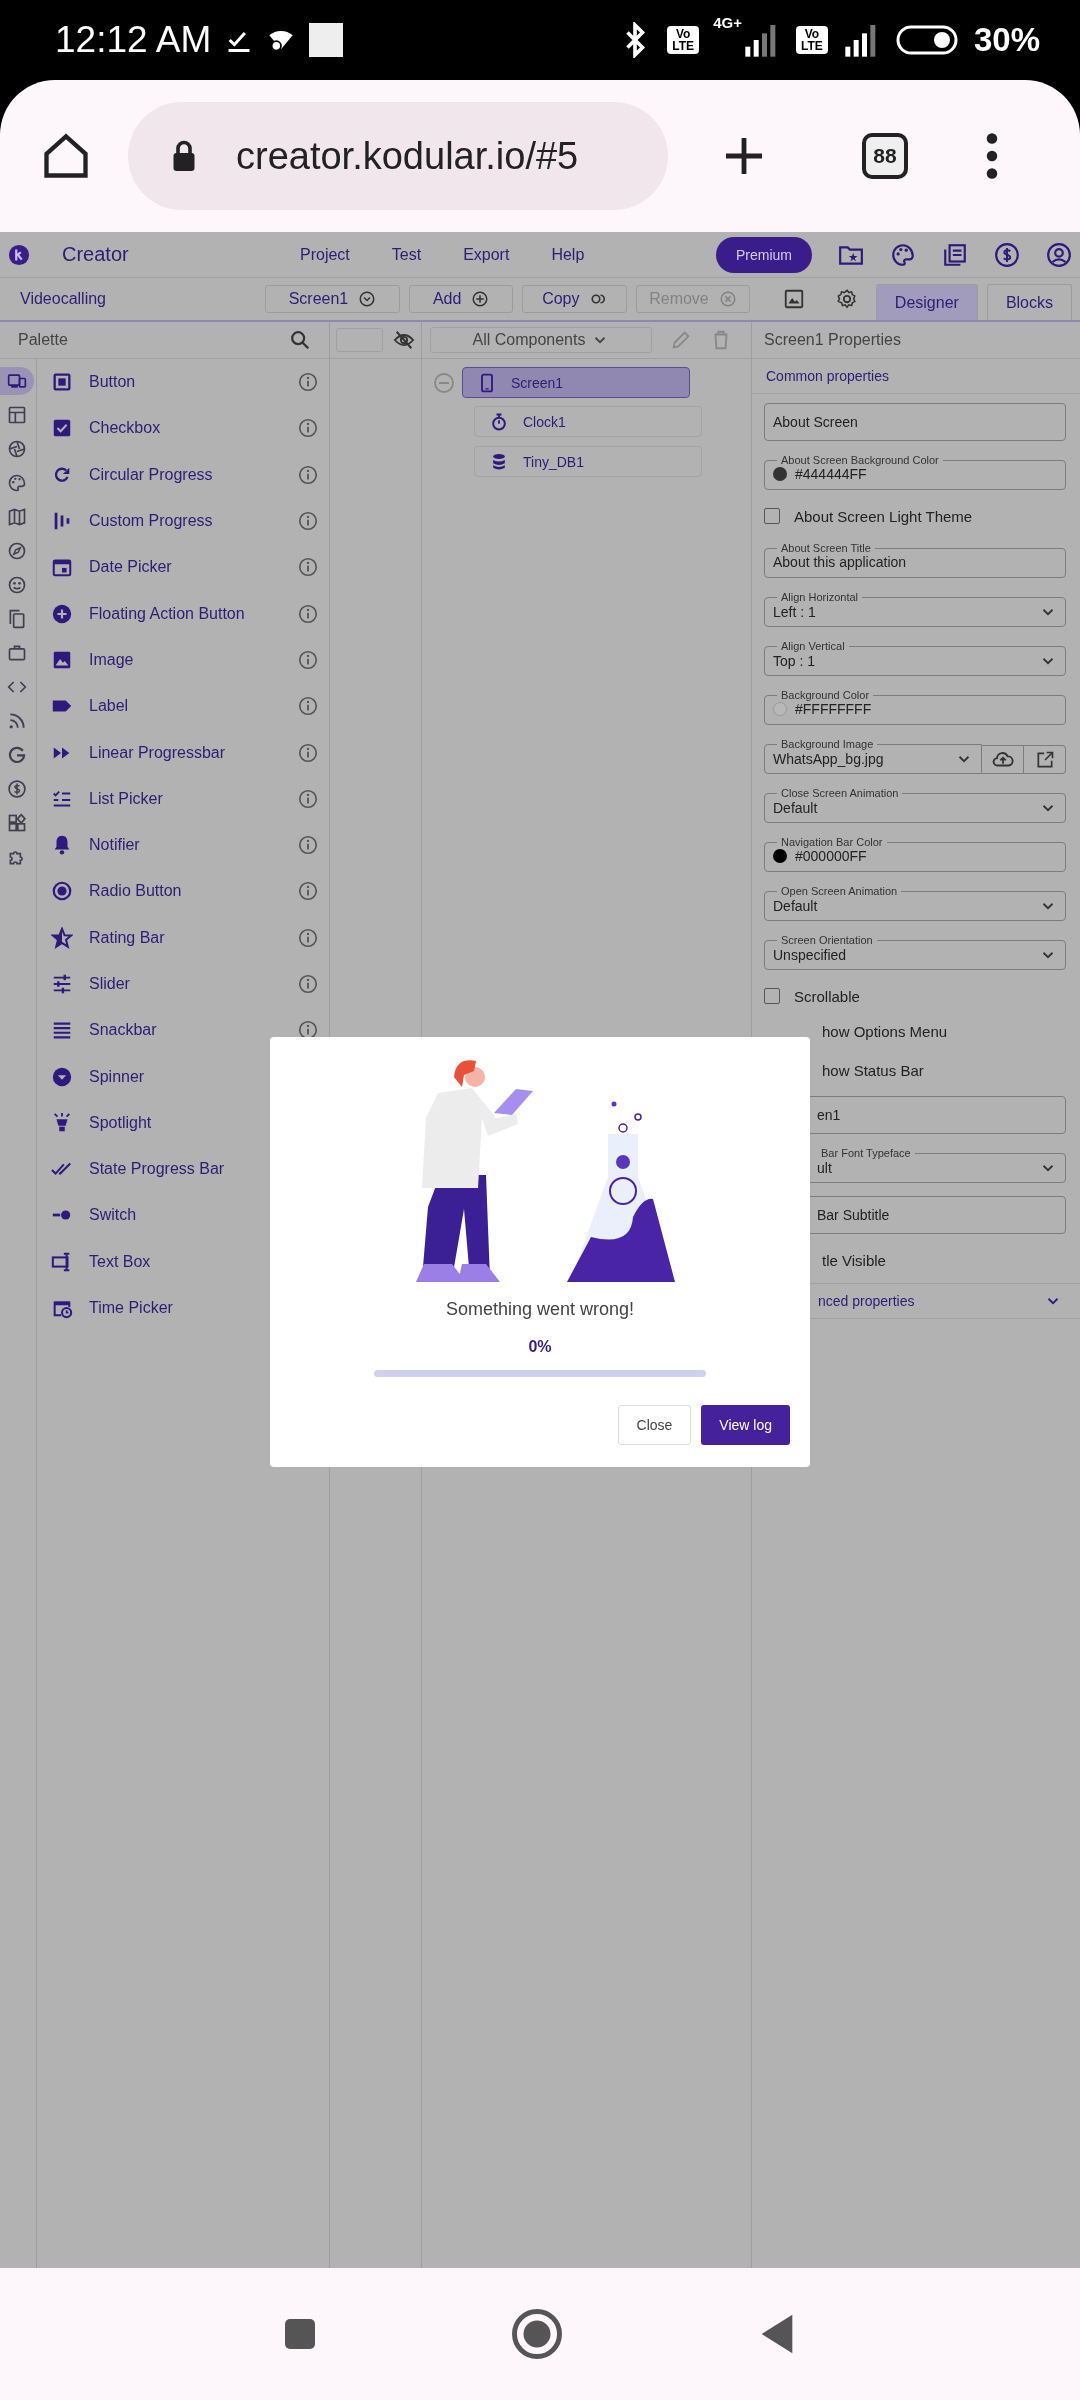  What do you see at coordinates (183, 1261) in the screenshot?
I see `palette-item: Text Box` at bounding box center [183, 1261].